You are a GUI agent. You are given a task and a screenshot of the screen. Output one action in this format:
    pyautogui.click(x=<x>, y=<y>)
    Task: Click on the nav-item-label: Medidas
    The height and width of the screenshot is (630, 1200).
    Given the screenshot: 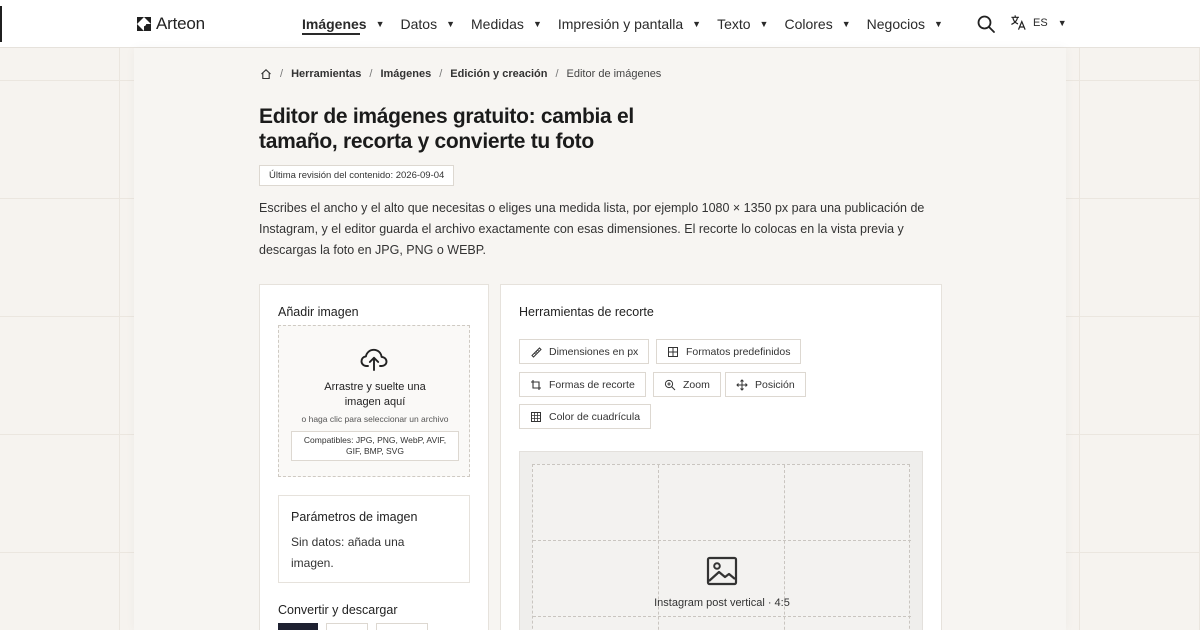 What is the action you would take?
    pyautogui.click(x=497, y=24)
    